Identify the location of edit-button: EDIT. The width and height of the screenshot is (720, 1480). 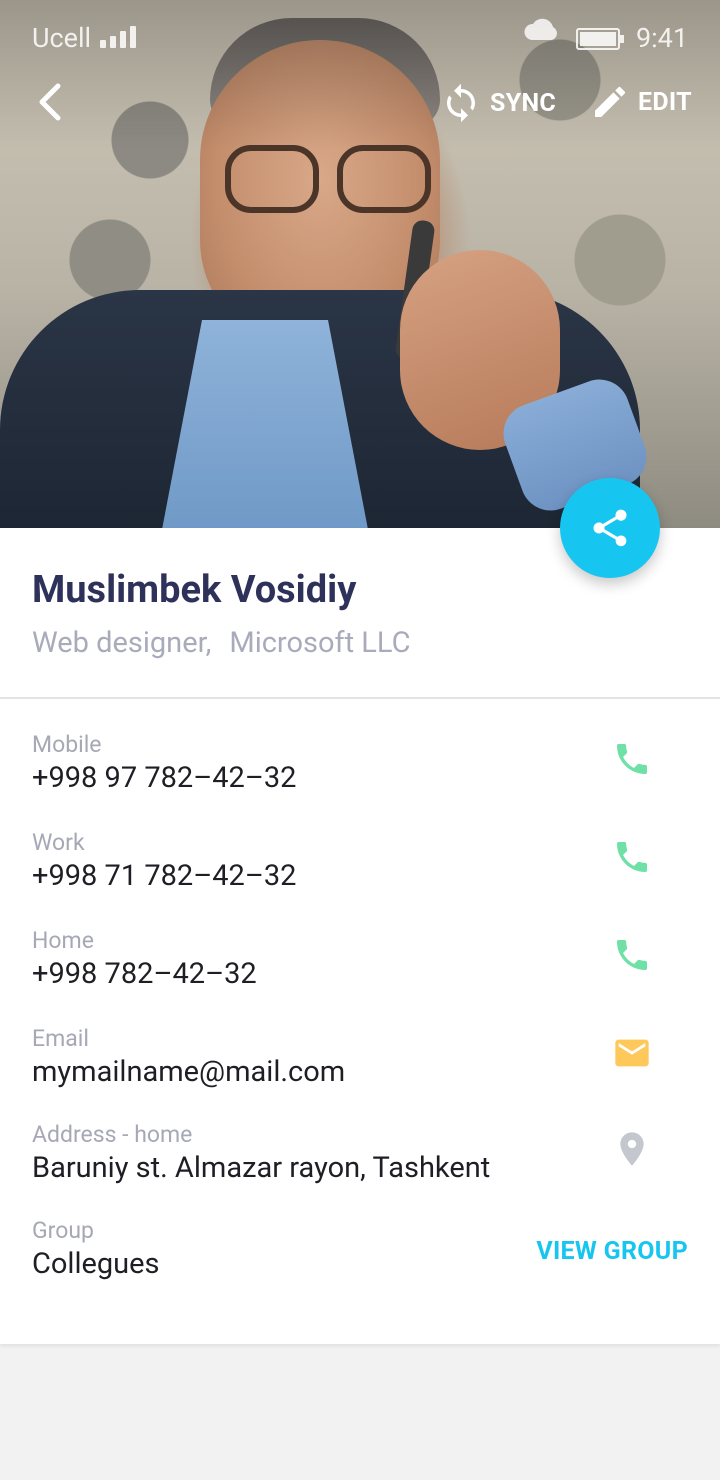
(641, 102).